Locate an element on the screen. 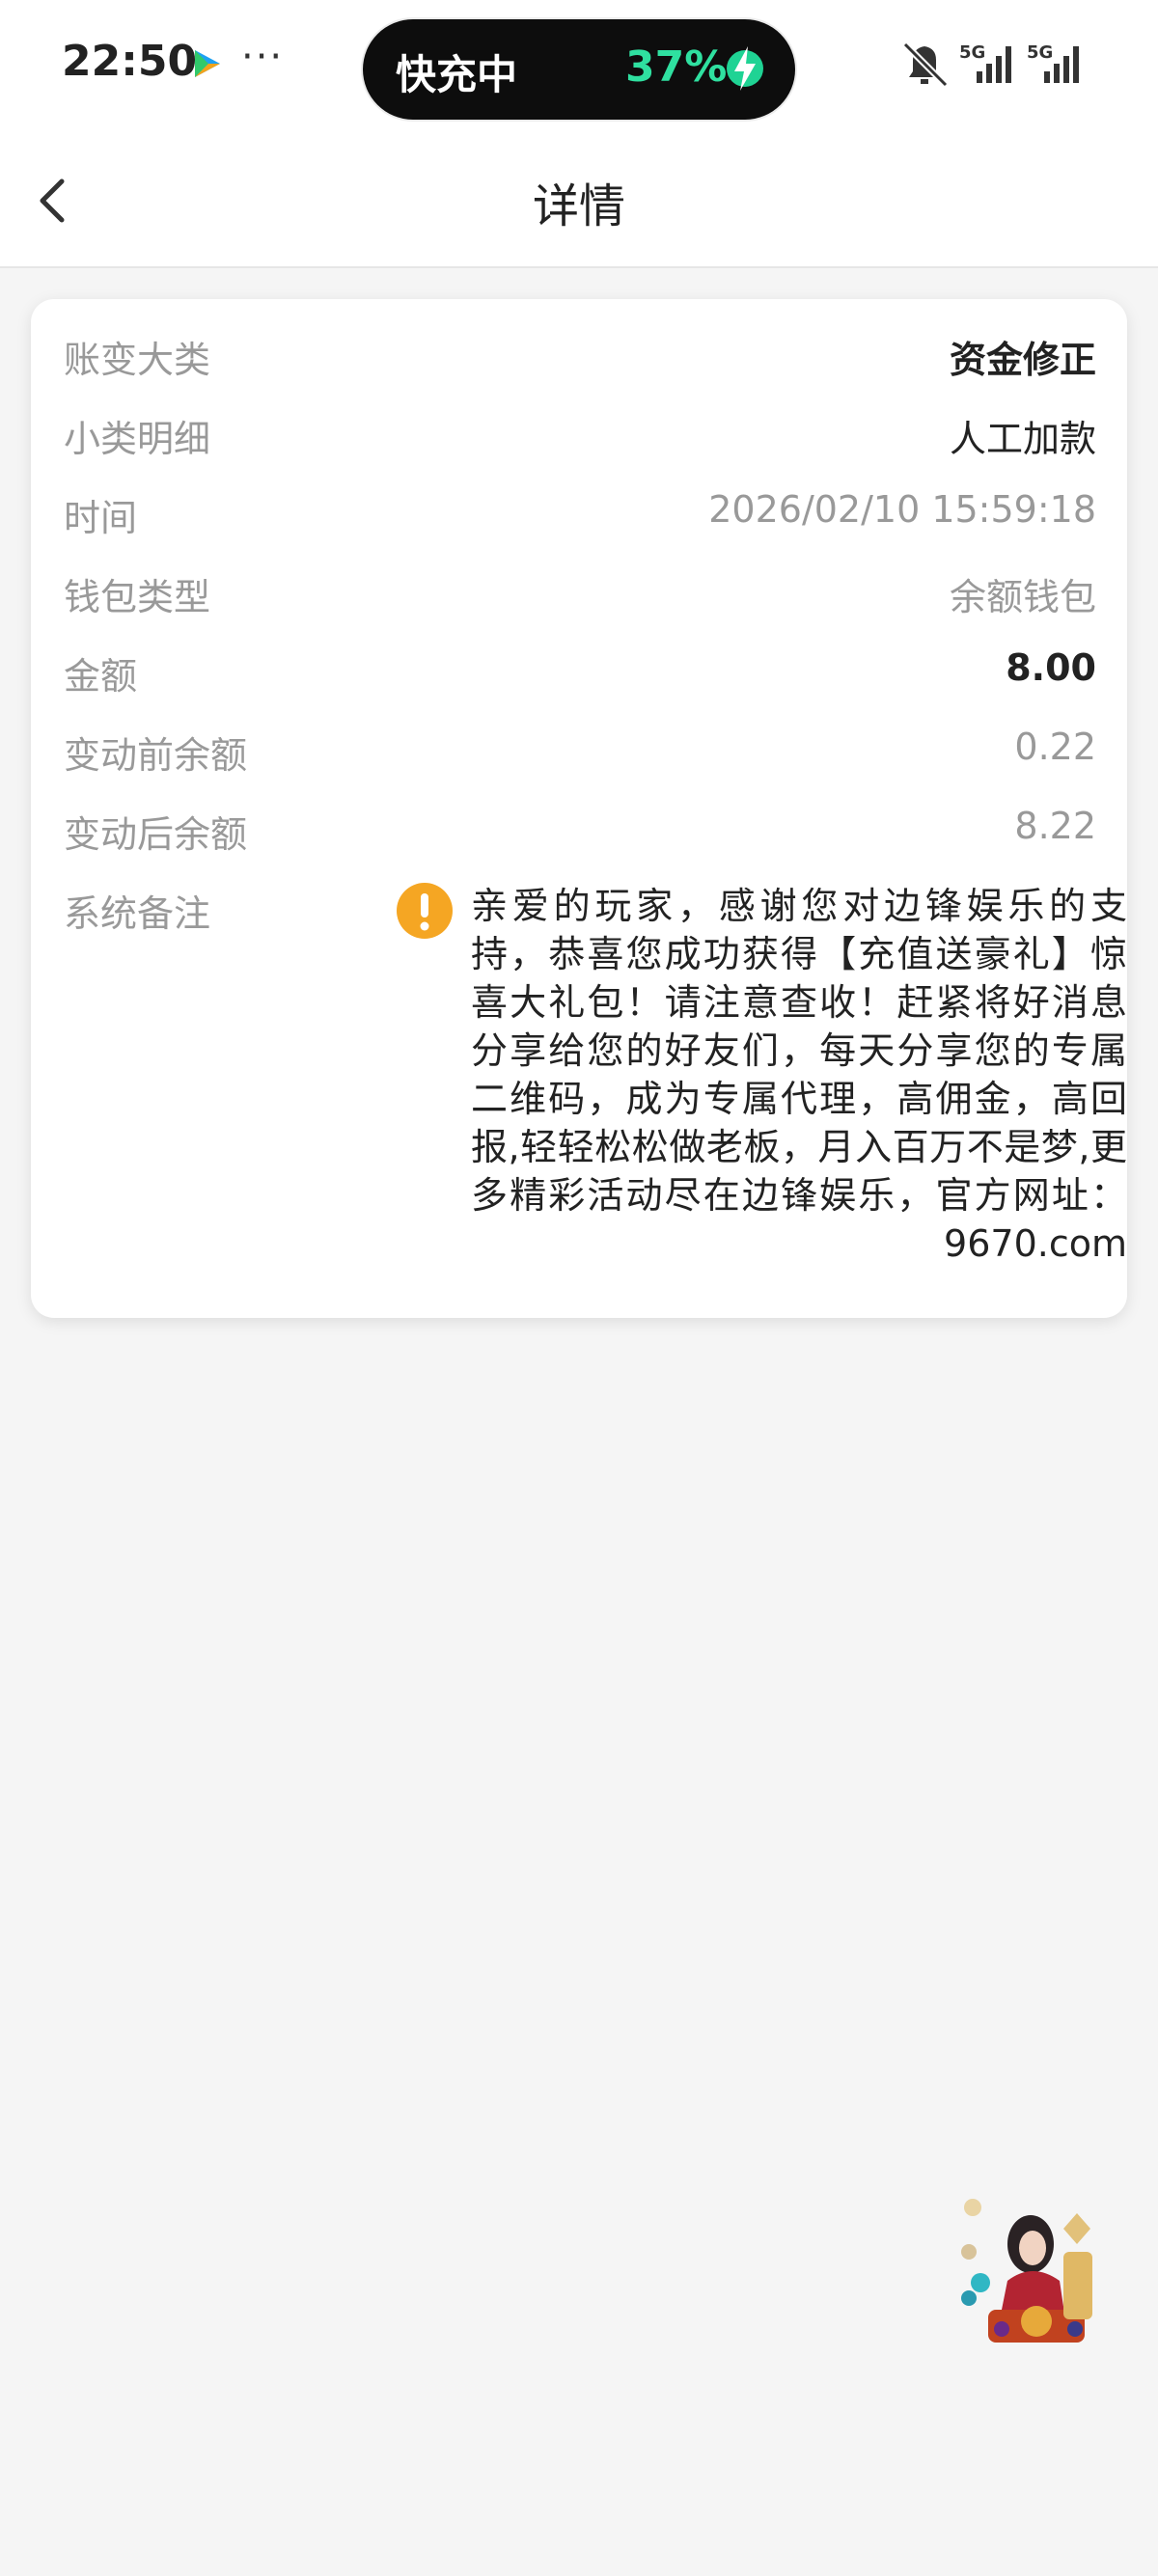 The height and width of the screenshot is (2576, 1158). warning-icon is located at coordinates (425, 911).